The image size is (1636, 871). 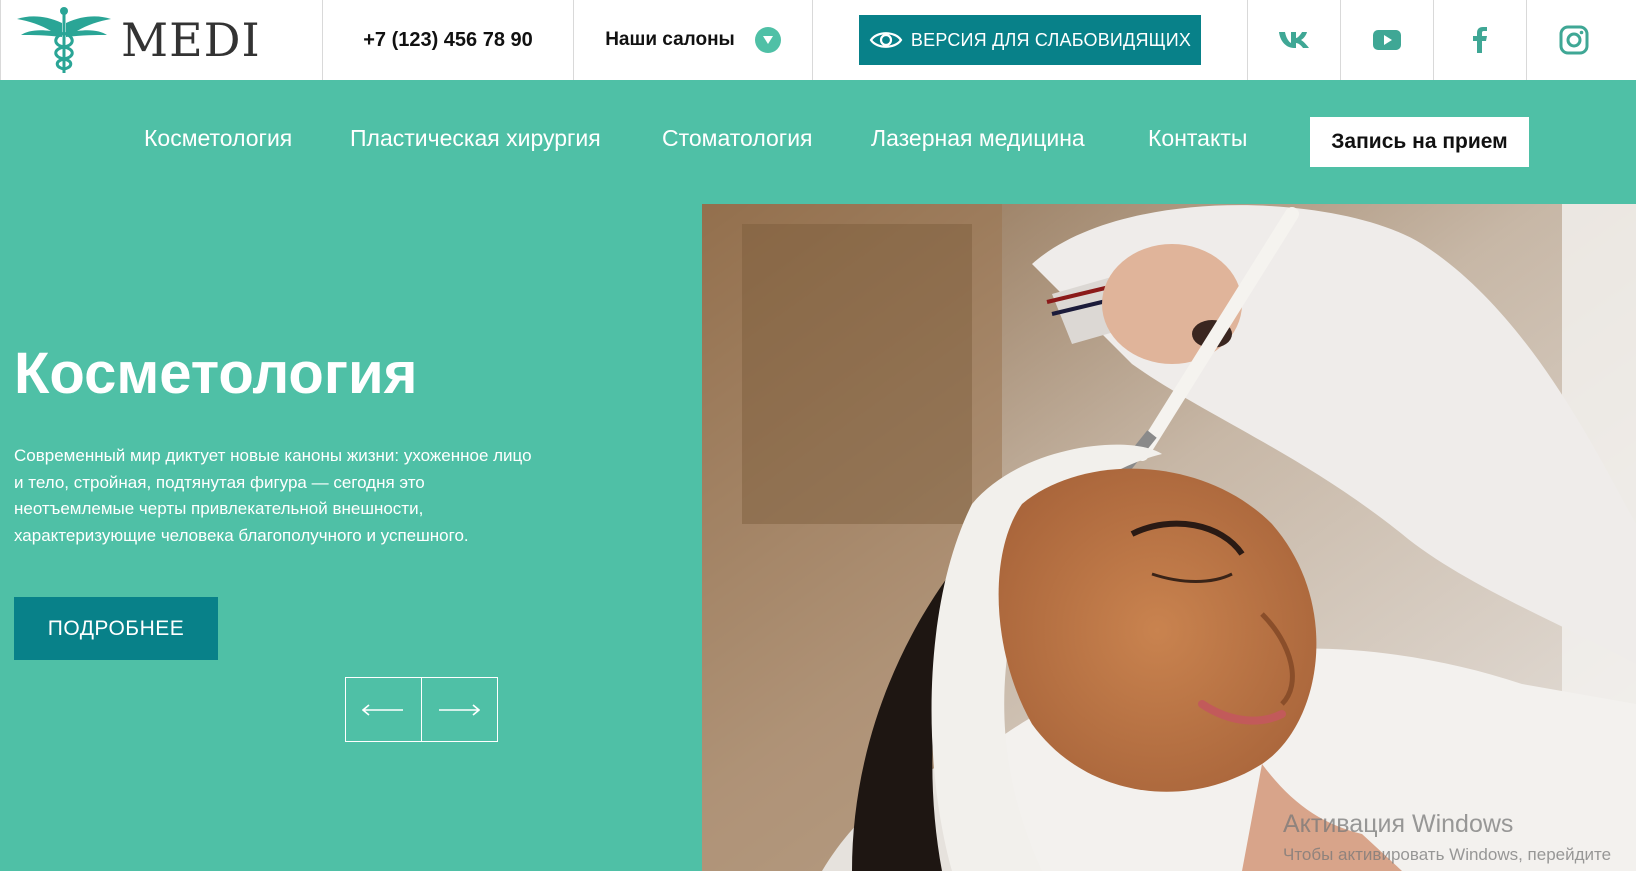 What do you see at coordinates (1447, 854) in the screenshot?
I see `watermark-subtitle: Чтобы активировать Windows, перейдите` at bounding box center [1447, 854].